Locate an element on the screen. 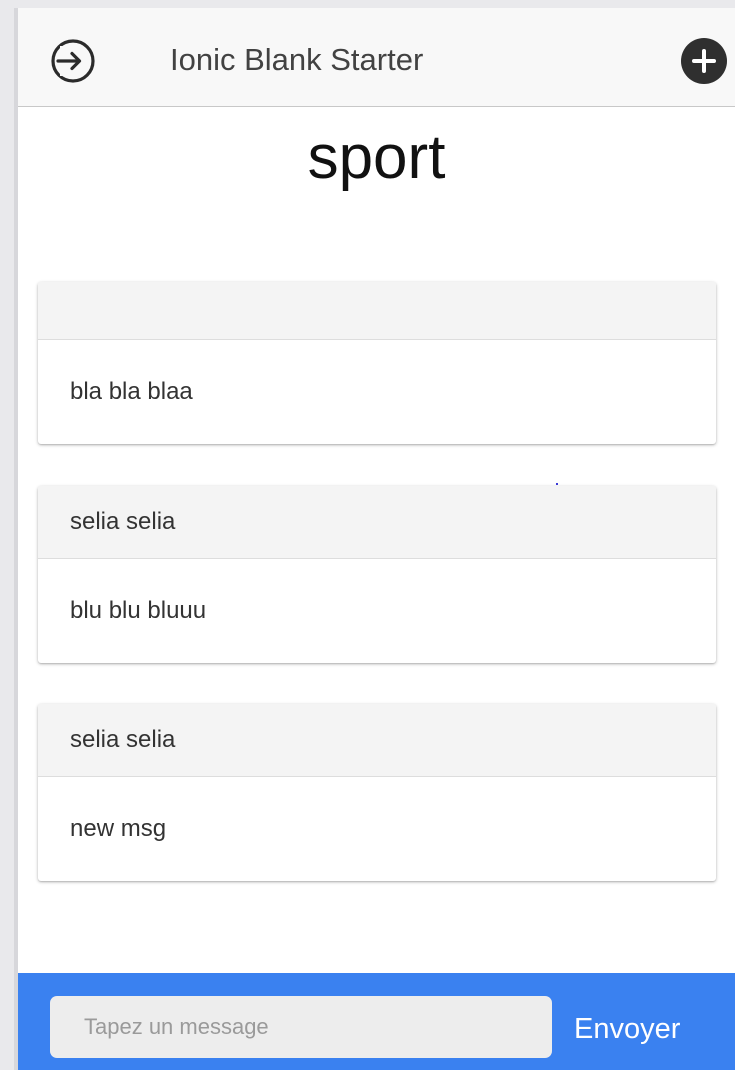 Image resolution: width=735 pixels, height=1070 pixels. login-icon is located at coordinates (73, 61).